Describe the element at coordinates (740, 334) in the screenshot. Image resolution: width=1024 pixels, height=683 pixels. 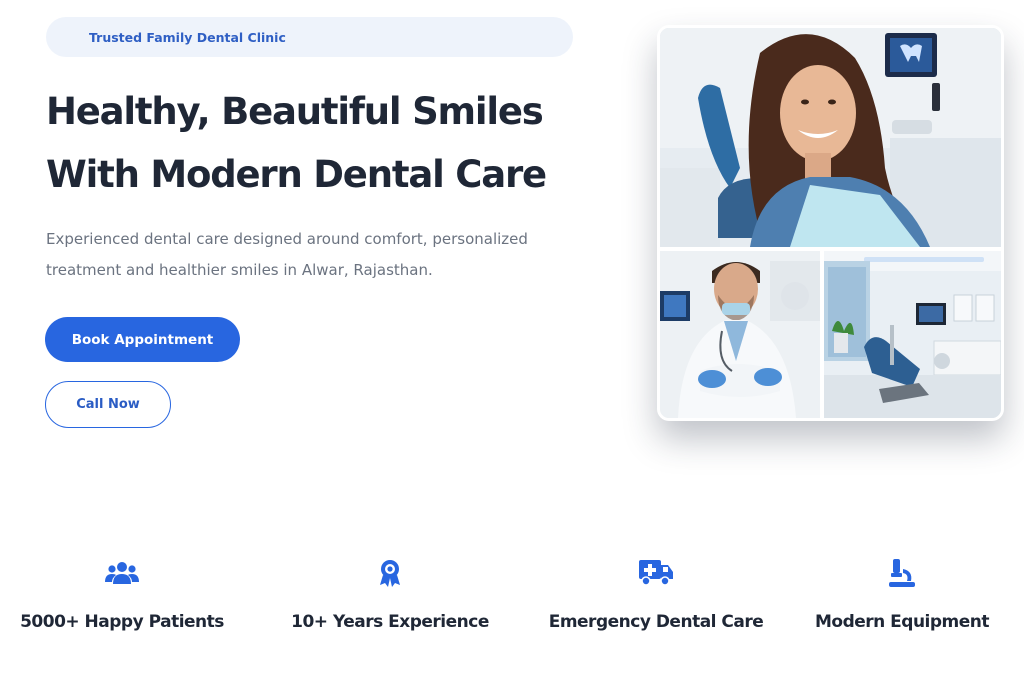
I see `dentist-photo` at that location.